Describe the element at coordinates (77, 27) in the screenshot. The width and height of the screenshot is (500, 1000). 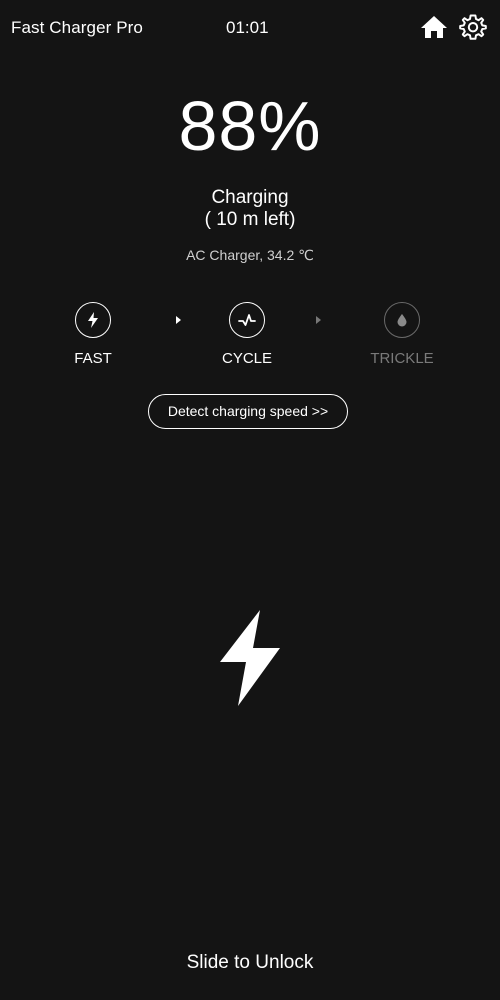
I see `app-title: Fast Charger Pro` at that location.